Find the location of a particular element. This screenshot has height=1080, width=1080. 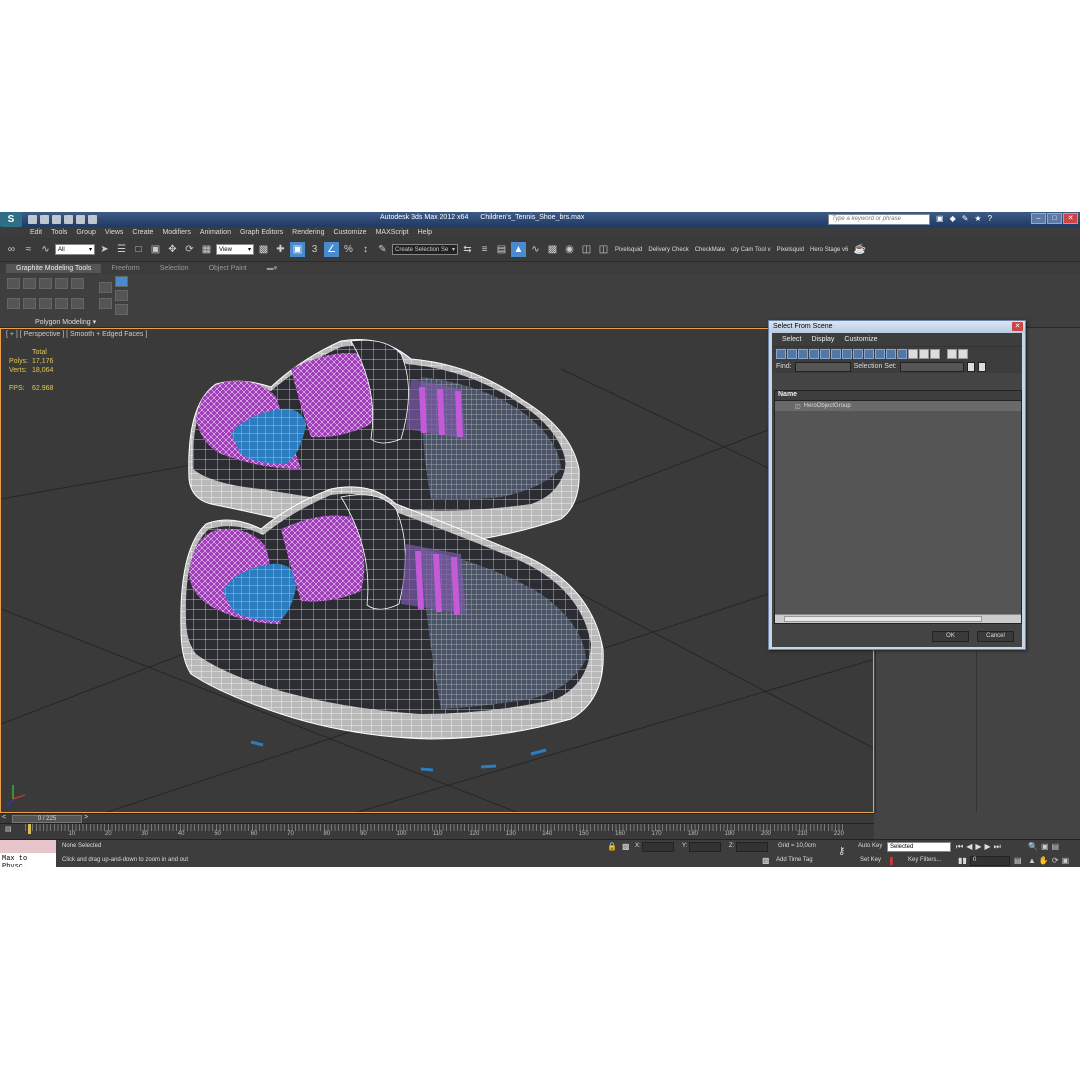

display-helpers-icon is located at coordinates (825, 353).